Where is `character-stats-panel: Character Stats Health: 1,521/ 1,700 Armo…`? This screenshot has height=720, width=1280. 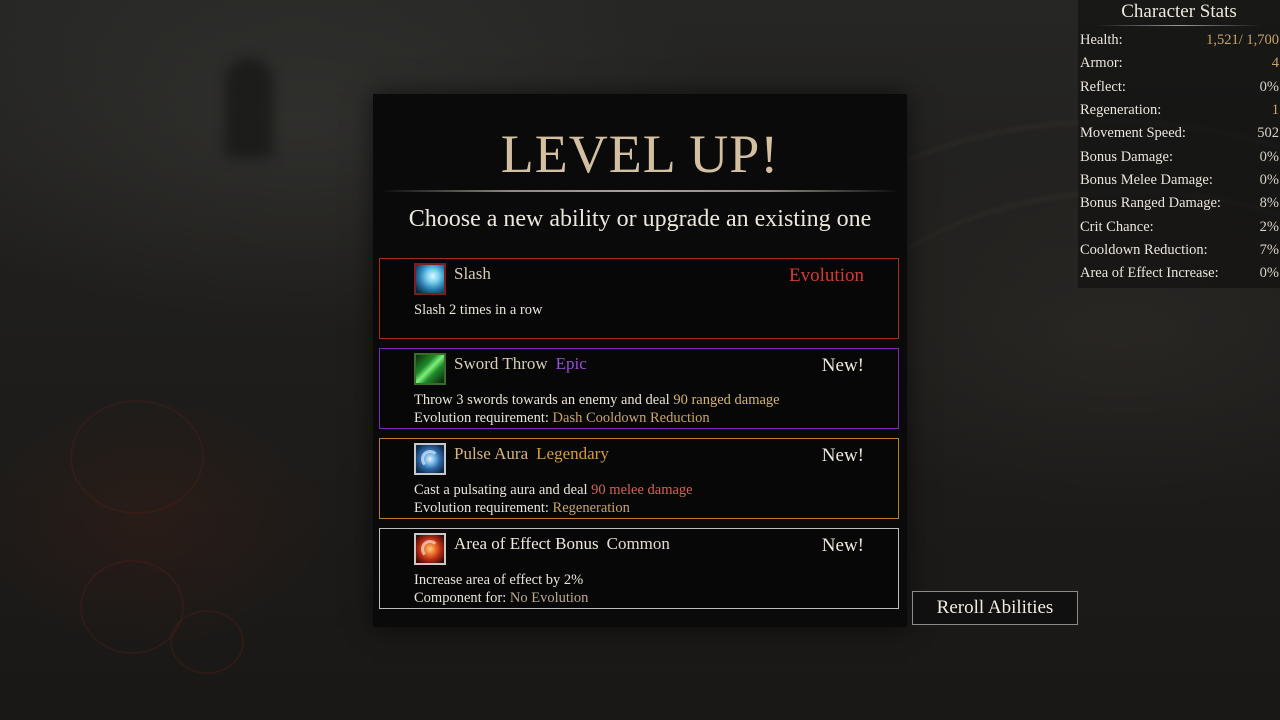 character-stats-panel: Character Stats Health: 1,521/ 1,700 Armo… is located at coordinates (1179, 144).